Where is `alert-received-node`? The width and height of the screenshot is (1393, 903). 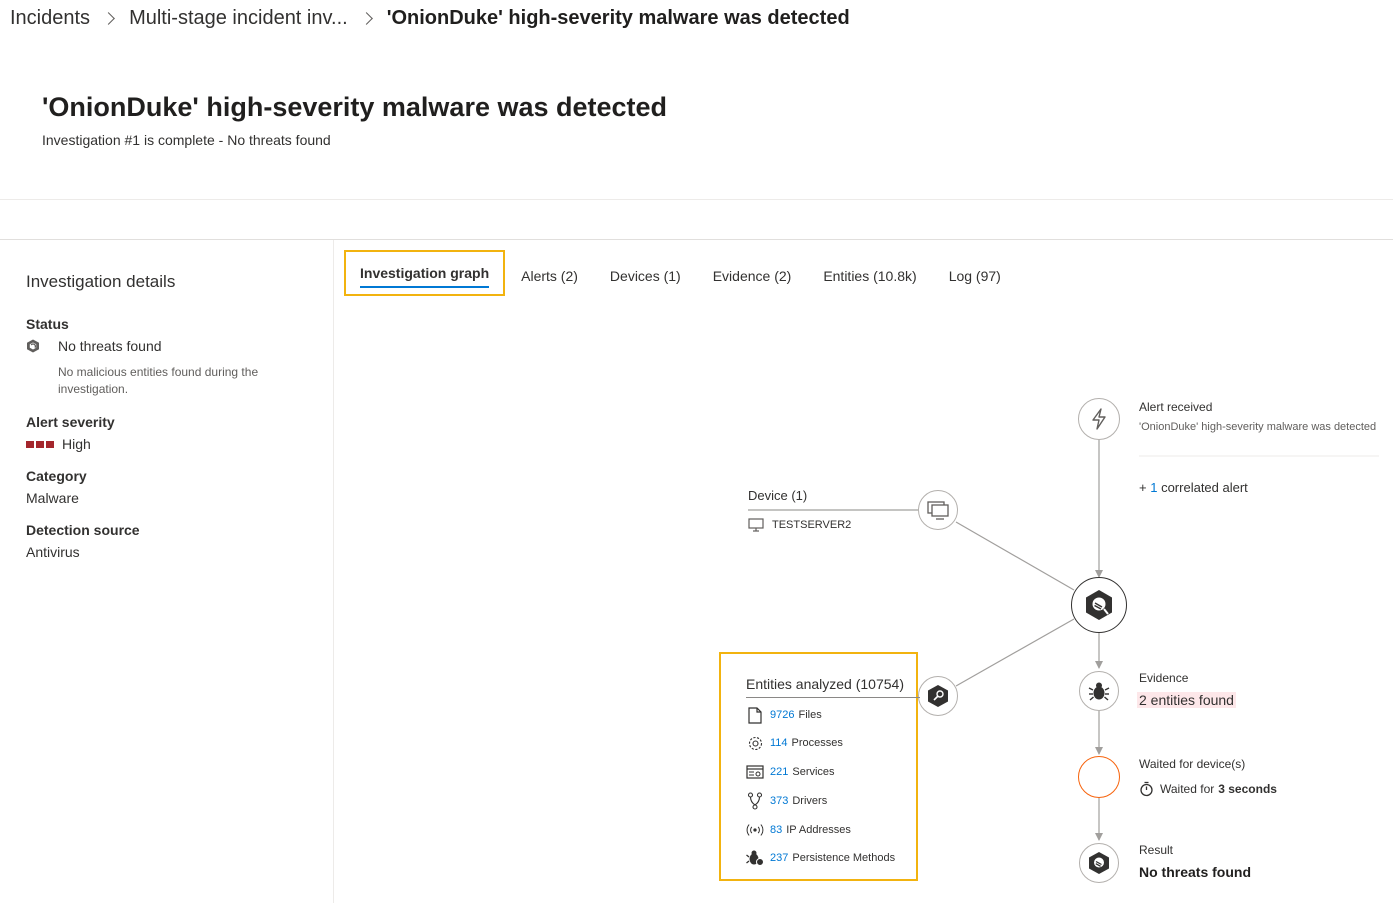
alert-received-node is located at coordinates (1099, 419).